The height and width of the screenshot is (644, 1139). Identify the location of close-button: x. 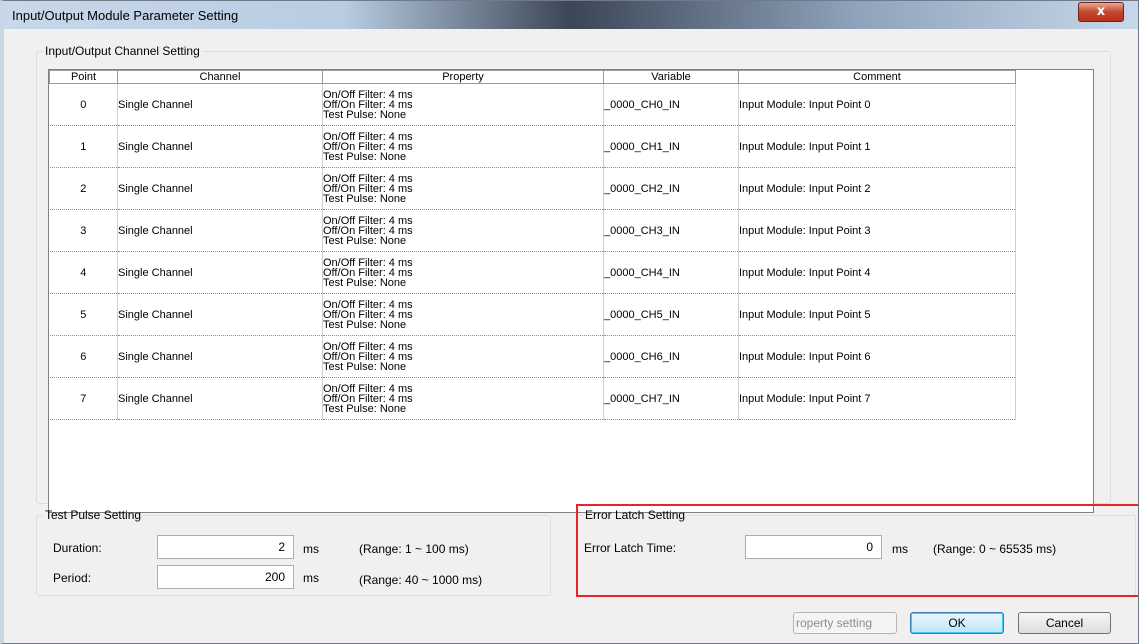
(1101, 12).